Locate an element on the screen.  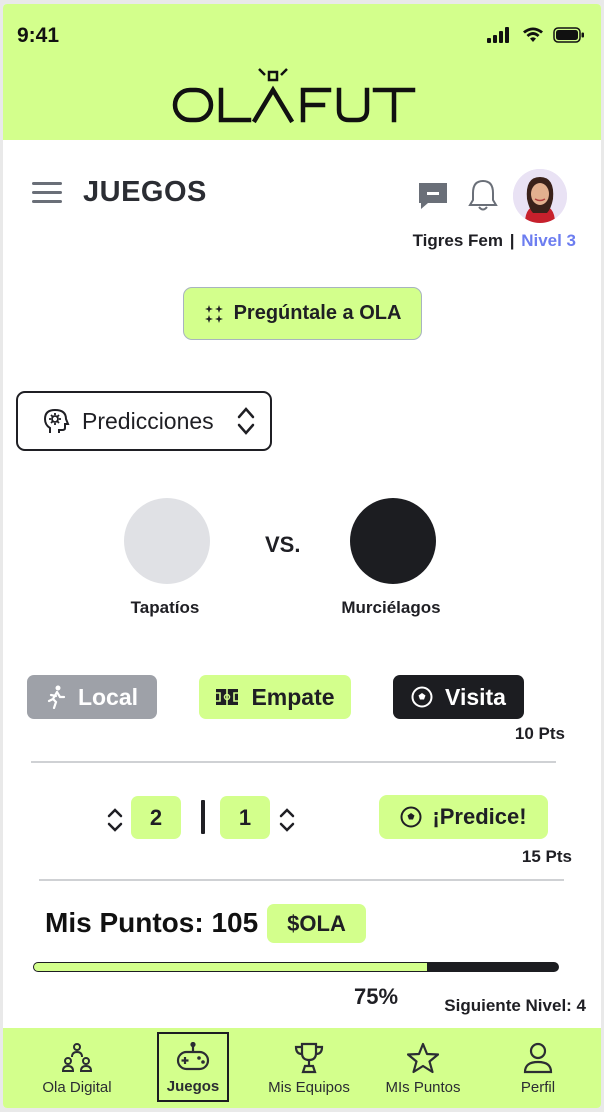
score-separator is located at coordinates (203, 817).